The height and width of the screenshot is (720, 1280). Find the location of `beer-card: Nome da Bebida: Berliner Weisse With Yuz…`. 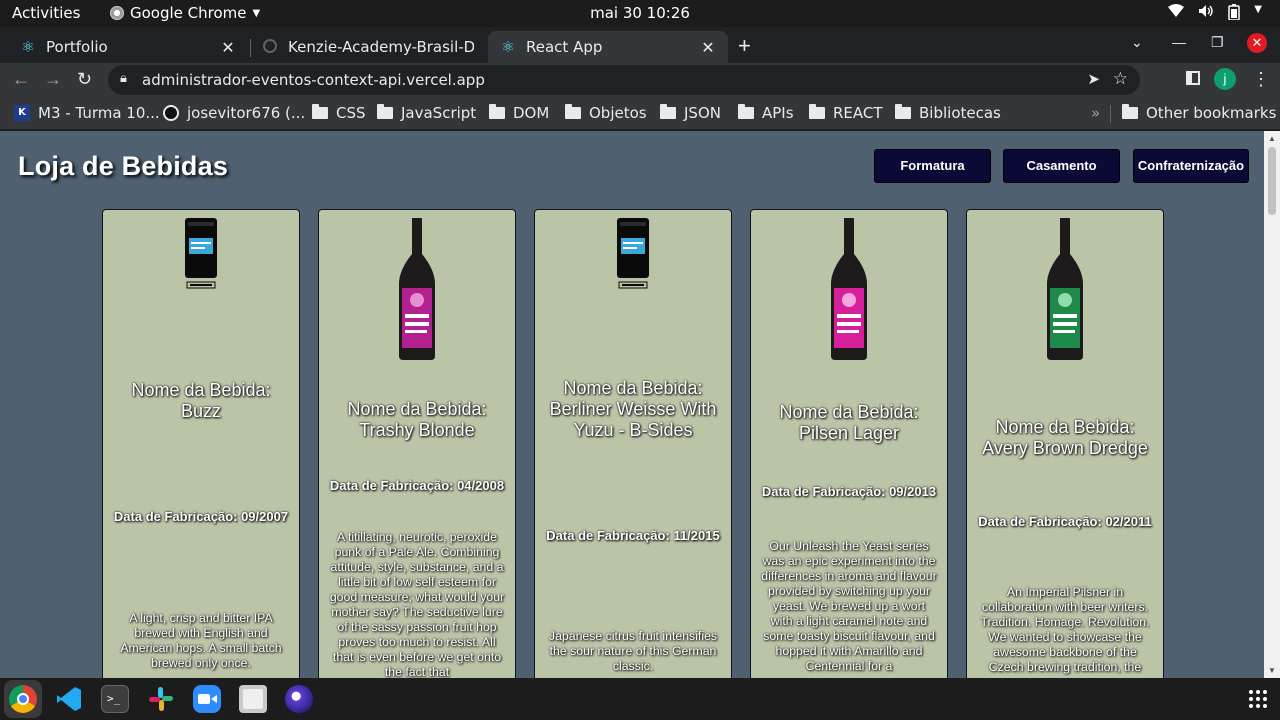

beer-card: Nome da Bebida: Berliner Weisse With Yuz… is located at coordinates (633, 443).